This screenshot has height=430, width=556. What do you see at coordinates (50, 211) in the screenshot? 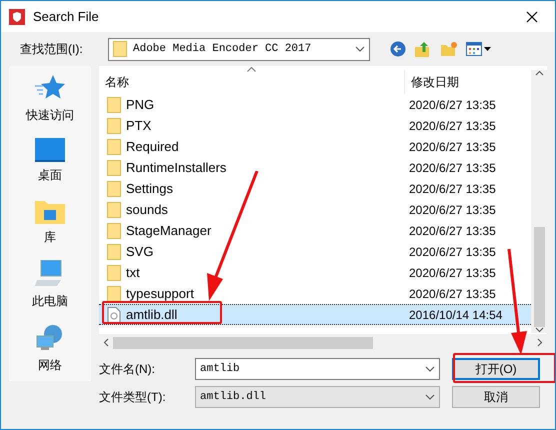
I see `library-folder-icon` at bounding box center [50, 211].